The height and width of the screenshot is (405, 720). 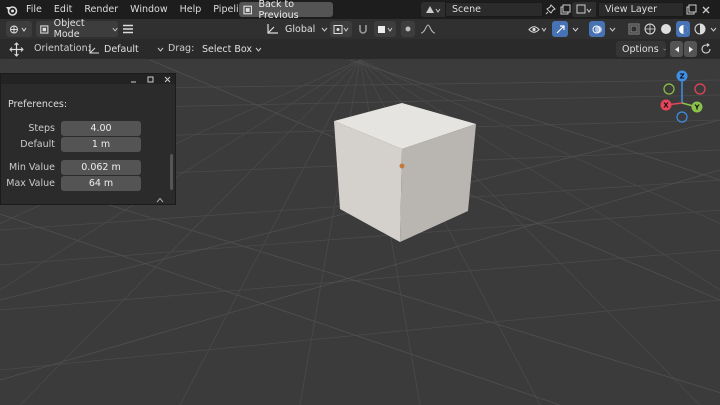 I want to click on material-preview-toggle, so click(x=683, y=29).